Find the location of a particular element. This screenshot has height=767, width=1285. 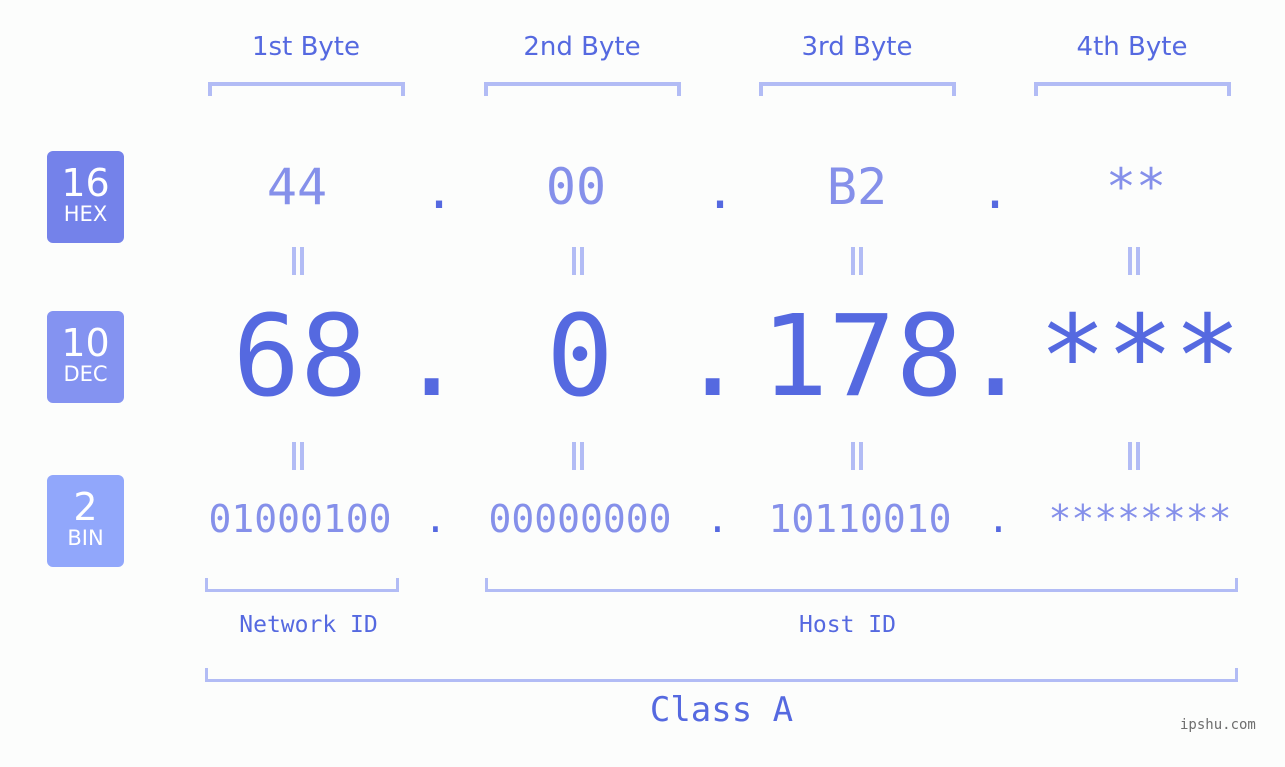

bin-badge: 2 BIN is located at coordinates (85, 521).